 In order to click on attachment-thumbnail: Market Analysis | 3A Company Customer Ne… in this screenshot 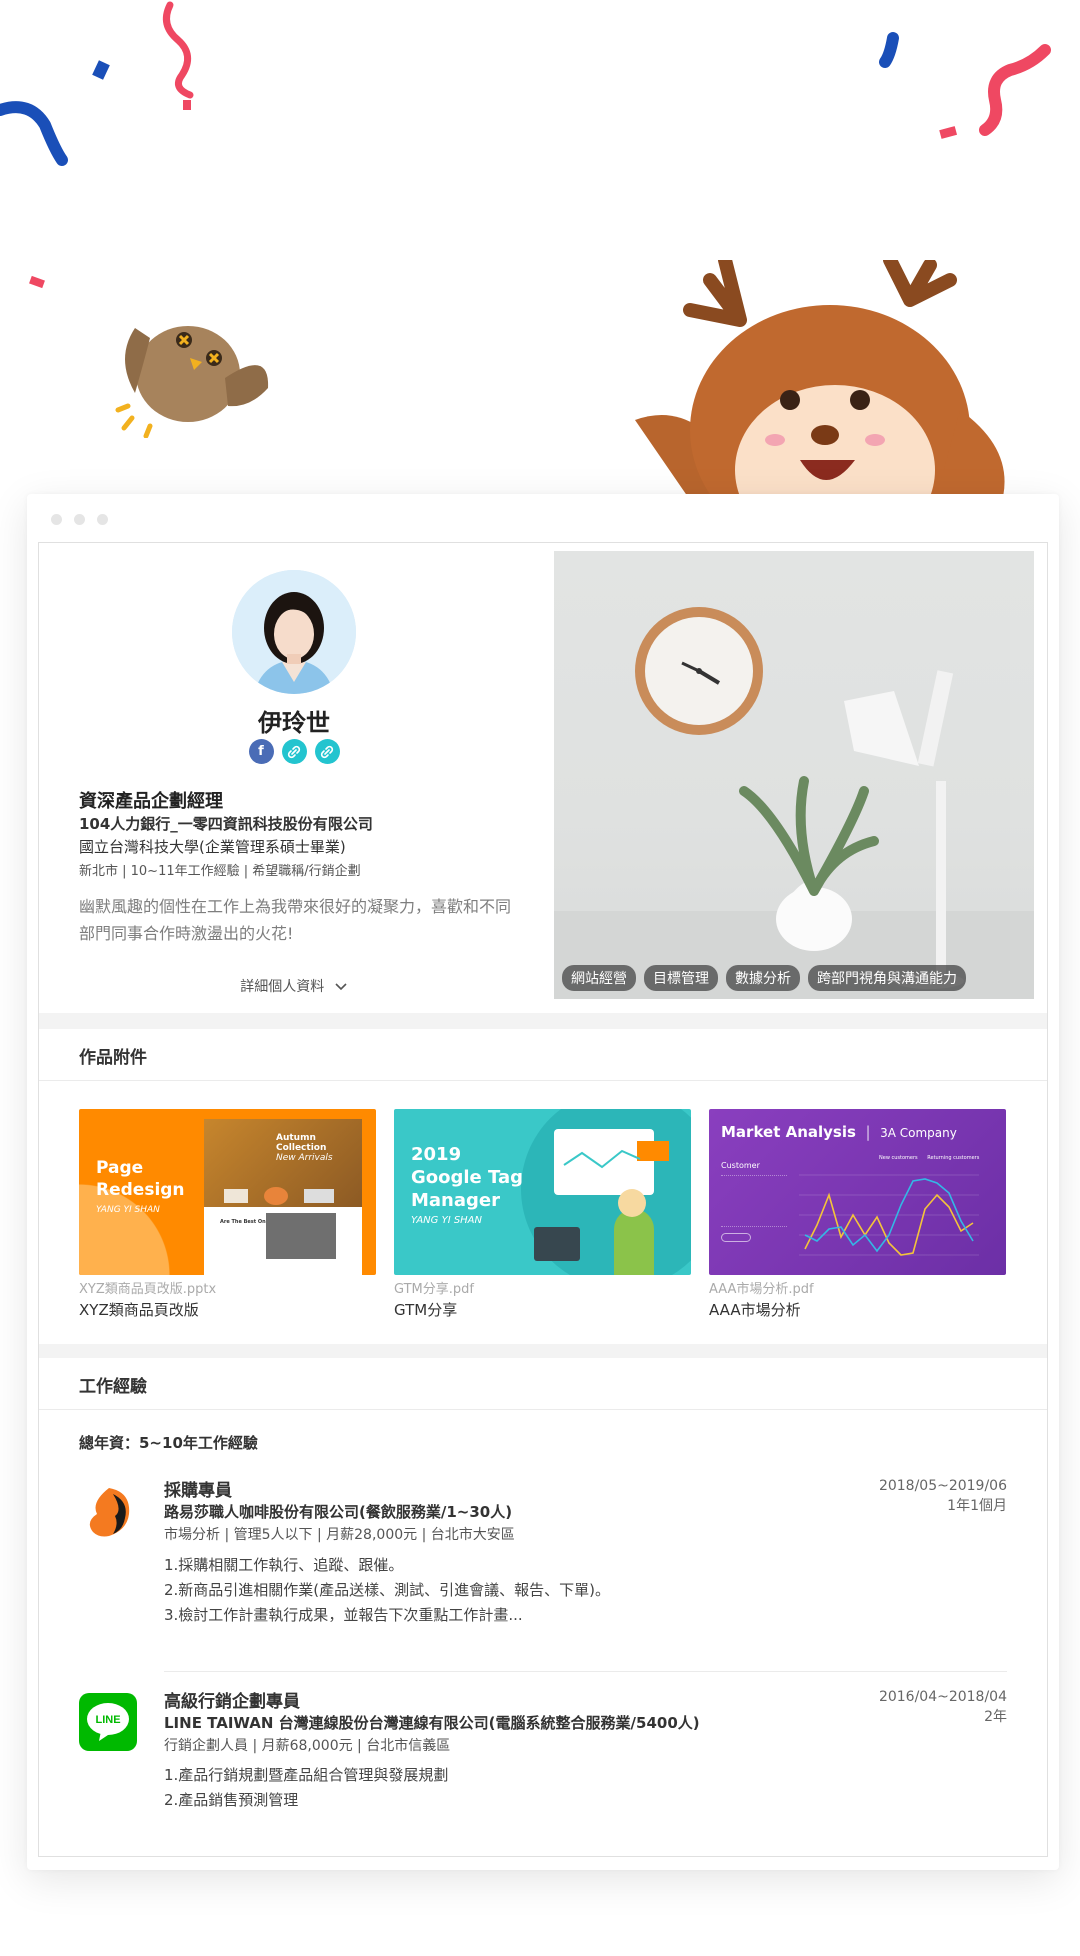, I will do `click(857, 1192)`.